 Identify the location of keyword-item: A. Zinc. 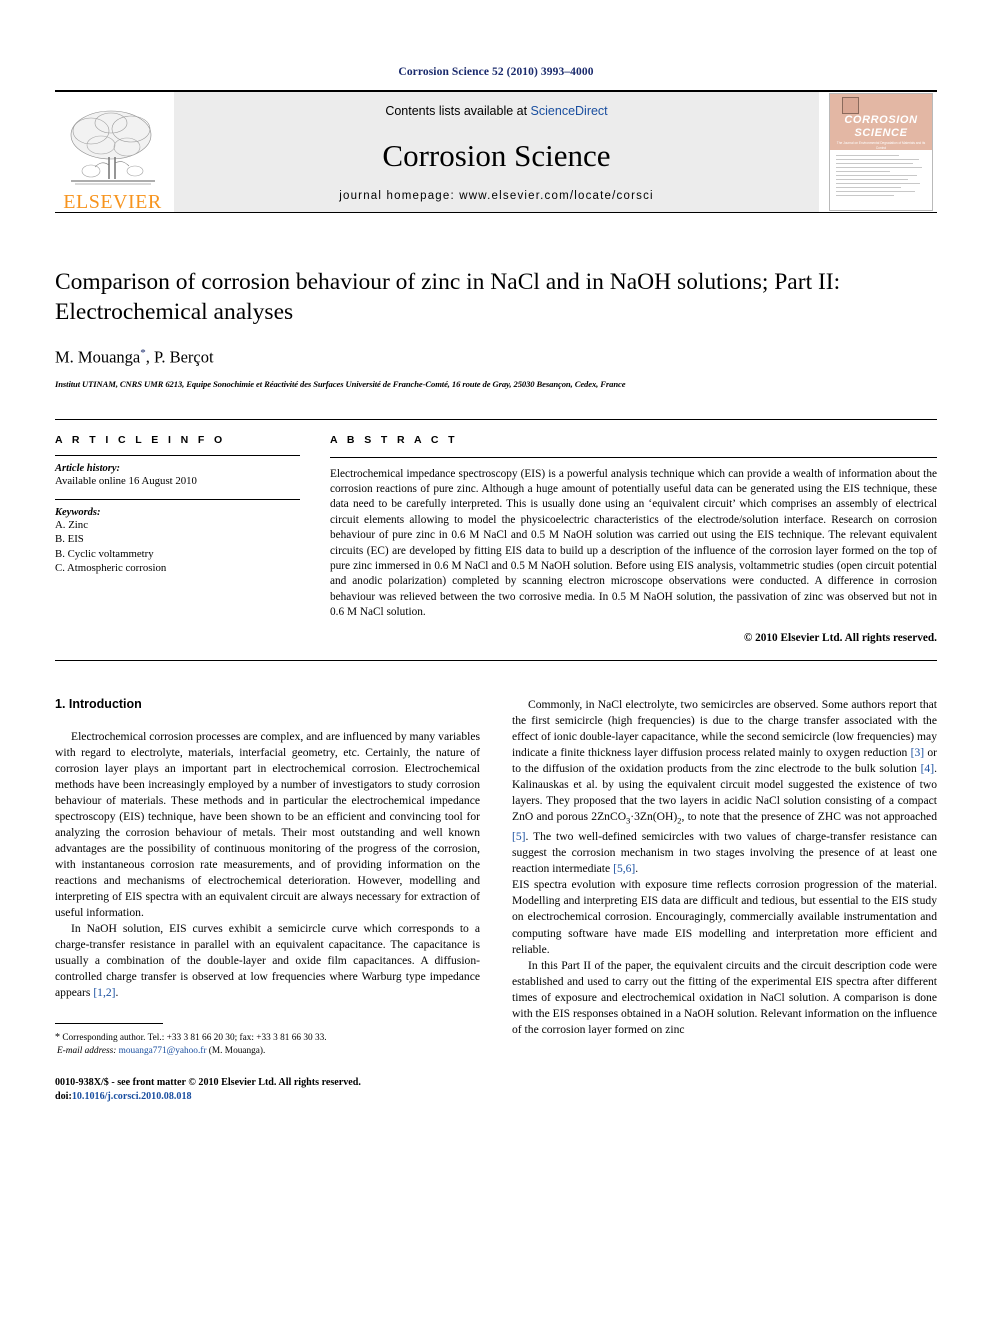
(71, 524).